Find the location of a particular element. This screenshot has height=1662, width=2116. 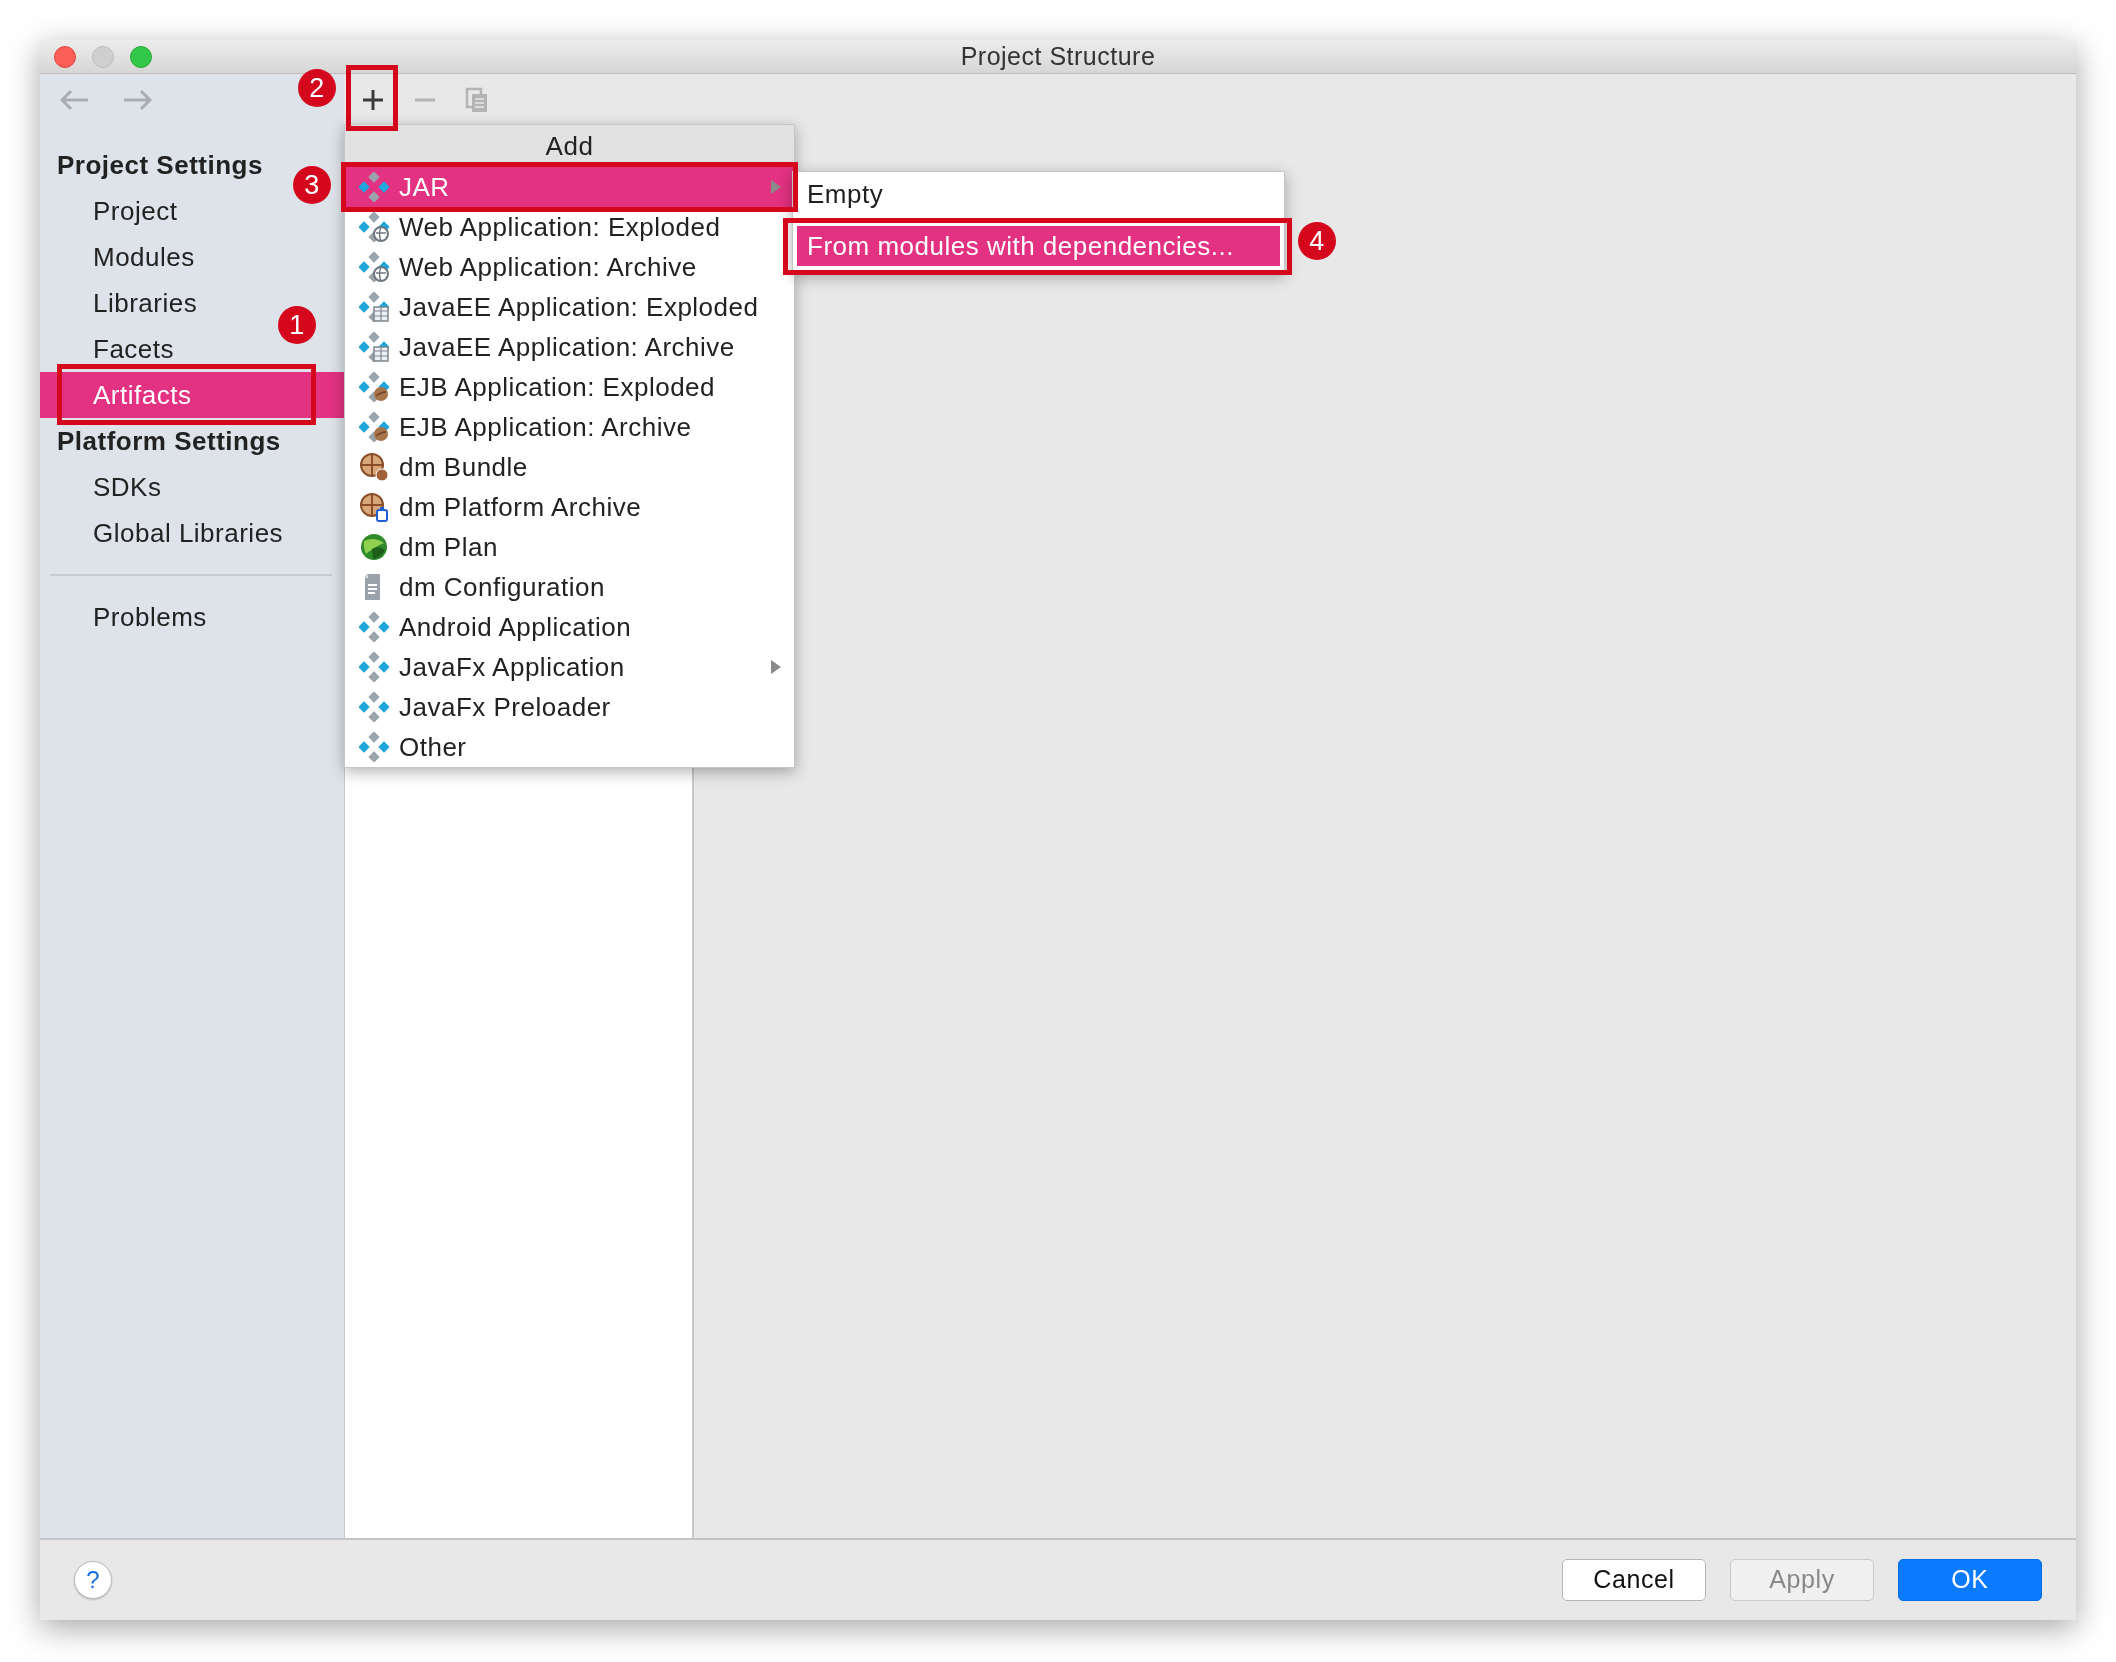

crosshair-bottle-icon is located at coordinates (374, 507).